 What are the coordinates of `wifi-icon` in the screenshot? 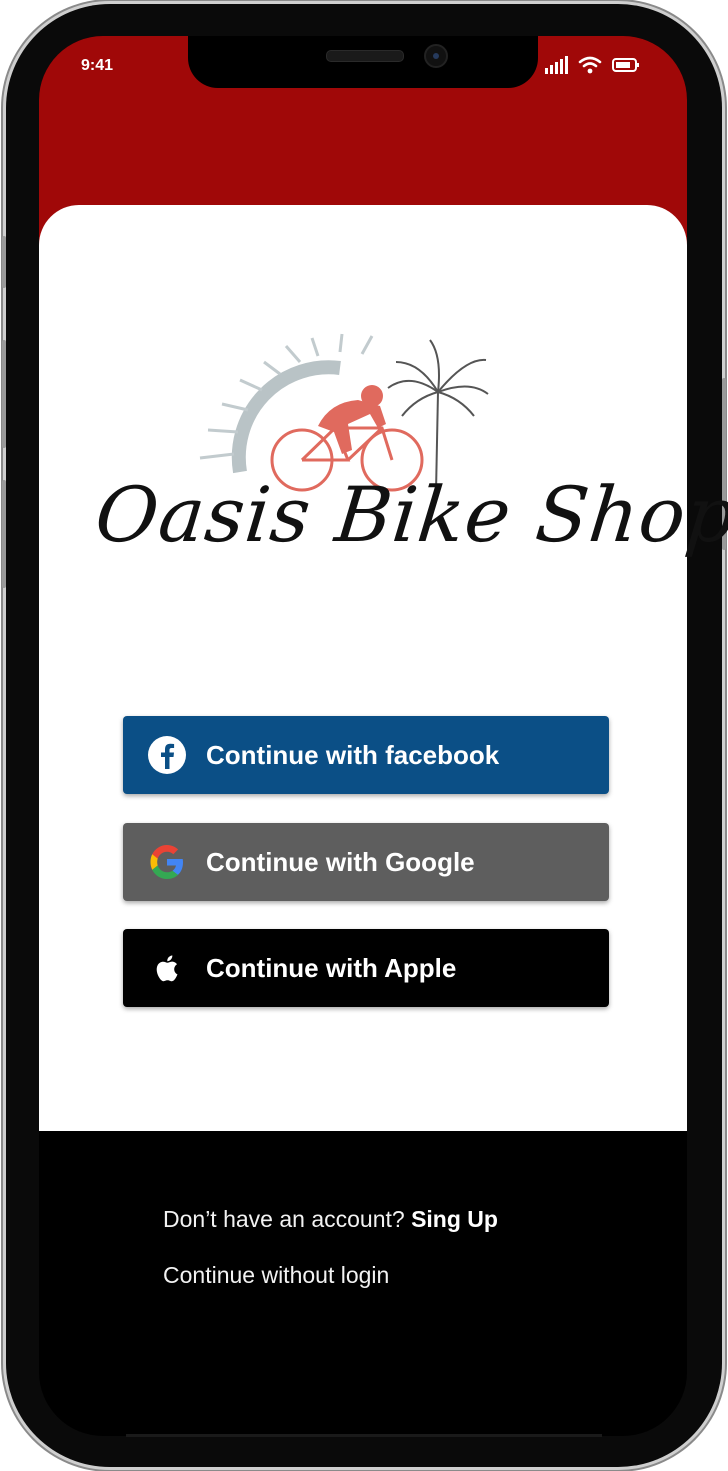 It's located at (590, 65).